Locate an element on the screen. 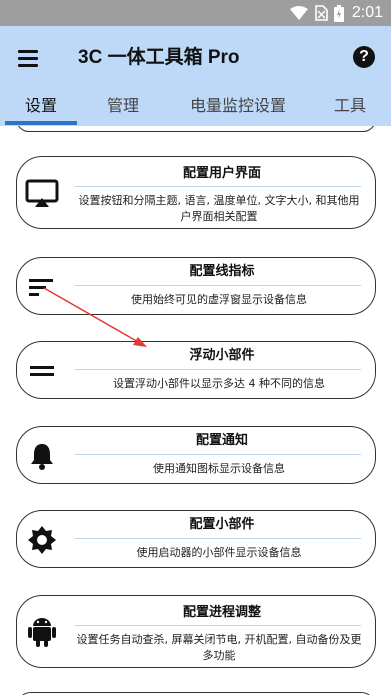 Image resolution: width=391 pixels, height=695 pixels. card-title: 配置用户界面 is located at coordinates (221, 173).